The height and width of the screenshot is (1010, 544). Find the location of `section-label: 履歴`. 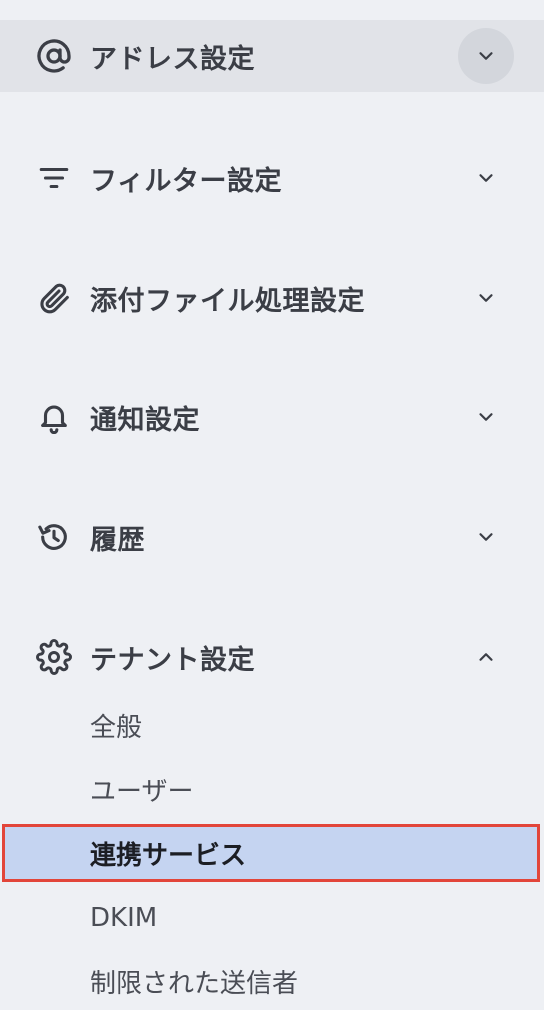

section-label: 履歴 is located at coordinates (117, 540).